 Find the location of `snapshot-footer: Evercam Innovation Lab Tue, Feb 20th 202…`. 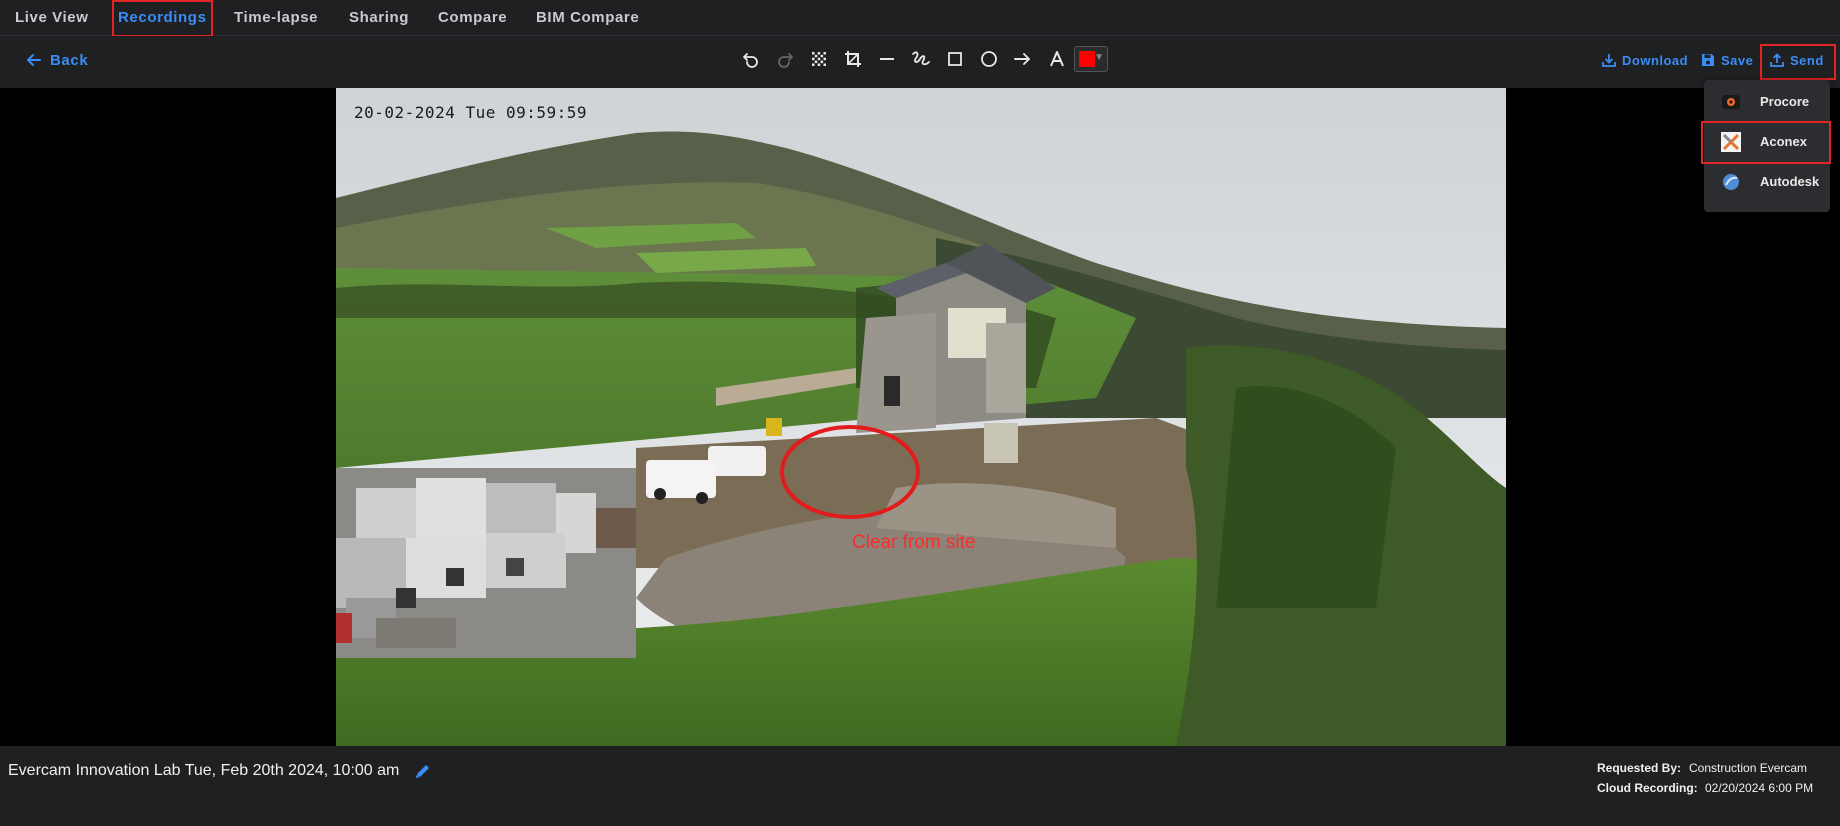

snapshot-footer: Evercam Innovation Lab Tue, Feb 20th 202… is located at coordinates (920, 786).